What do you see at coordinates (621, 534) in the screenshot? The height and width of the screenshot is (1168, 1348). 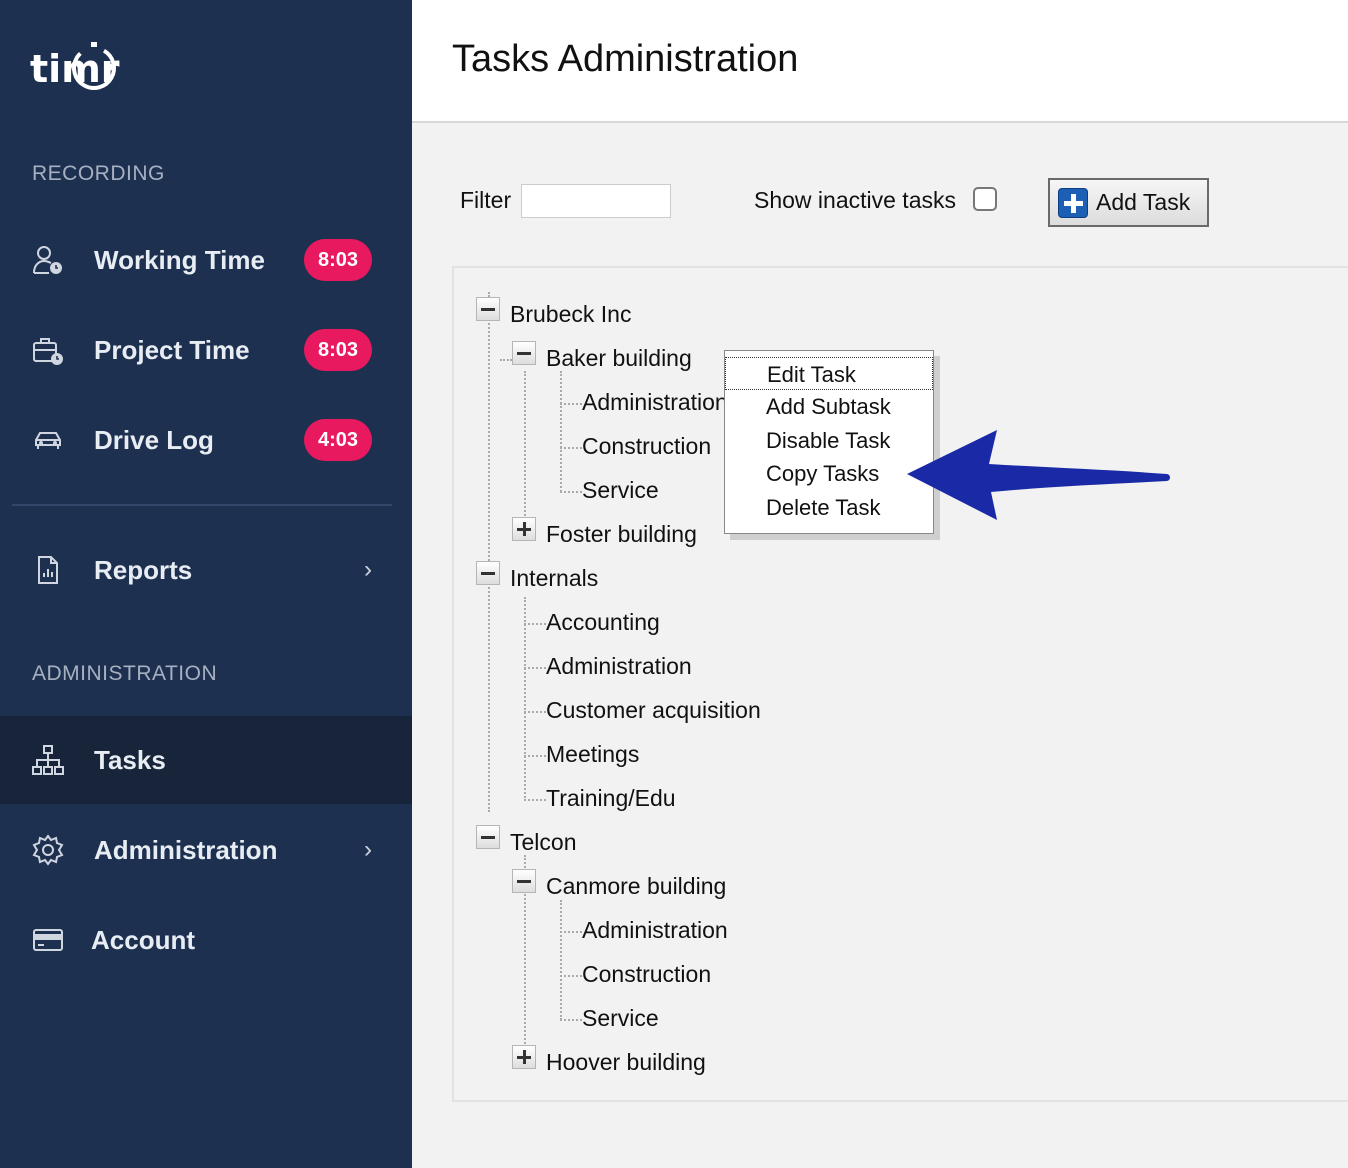 I see `tree-node-foster: Foster building` at bounding box center [621, 534].